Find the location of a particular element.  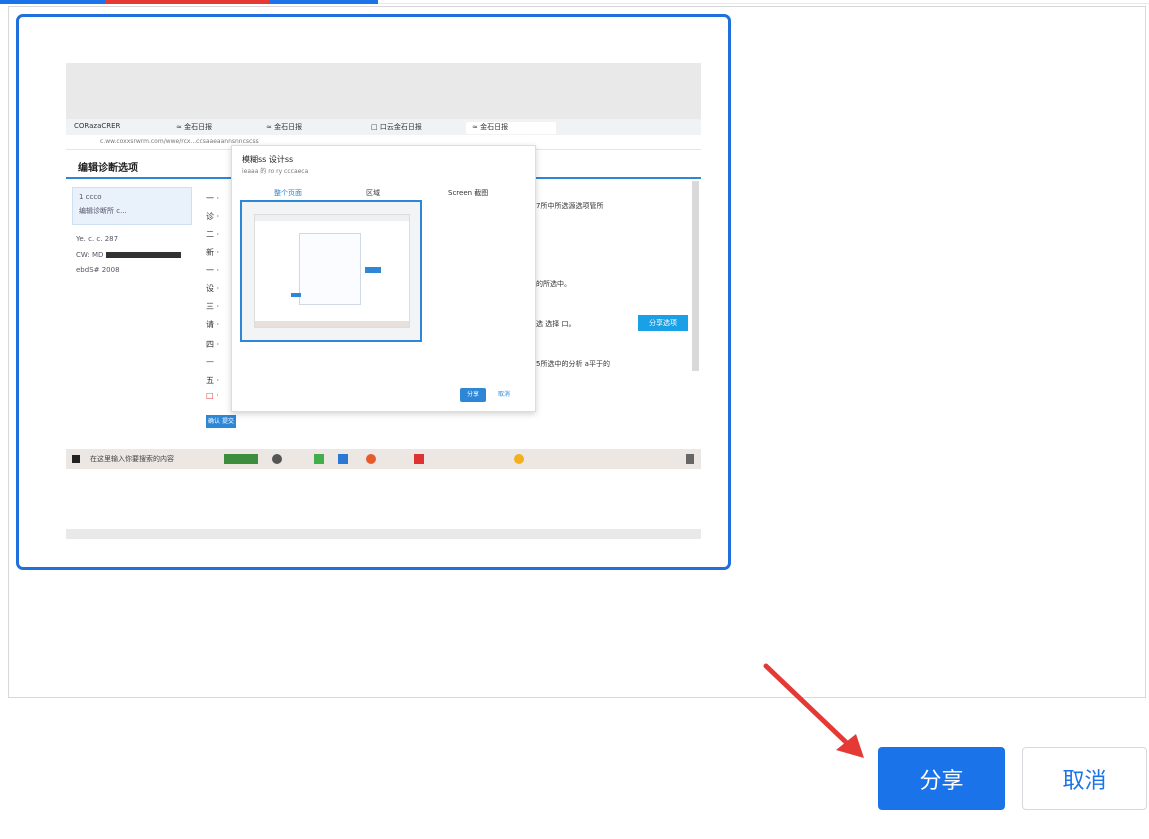

embedded-form-label: 新 · is located at coordinates (213, 252).